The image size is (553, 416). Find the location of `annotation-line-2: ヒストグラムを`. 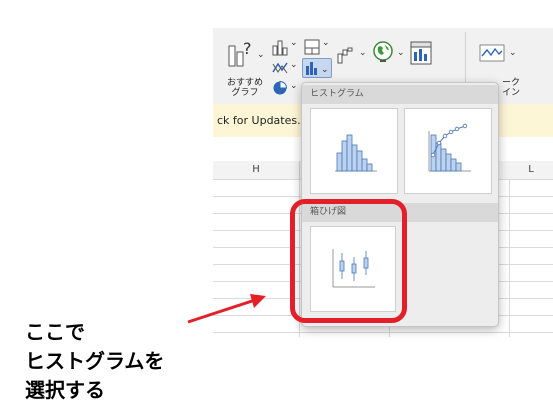

annotation-line-2: ヒストグラムを is located at coordinates (95, 361).